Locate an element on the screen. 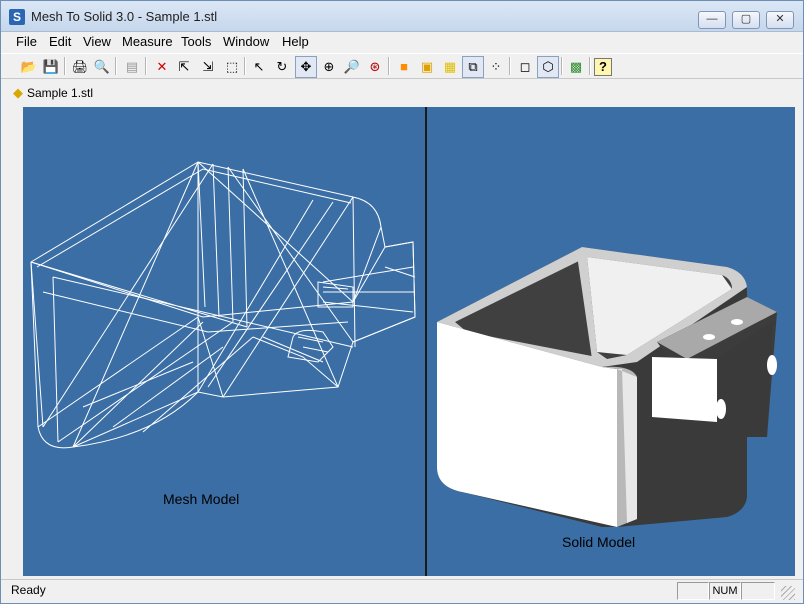  properties-icon: ▤ is located at coordinates (132, 66).